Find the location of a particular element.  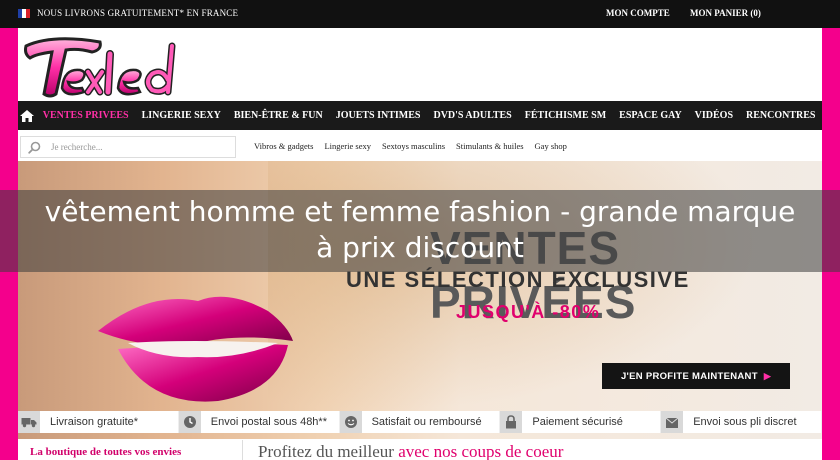

nav-item-videos: VIDÉOS is located at coordinates (713, 115).